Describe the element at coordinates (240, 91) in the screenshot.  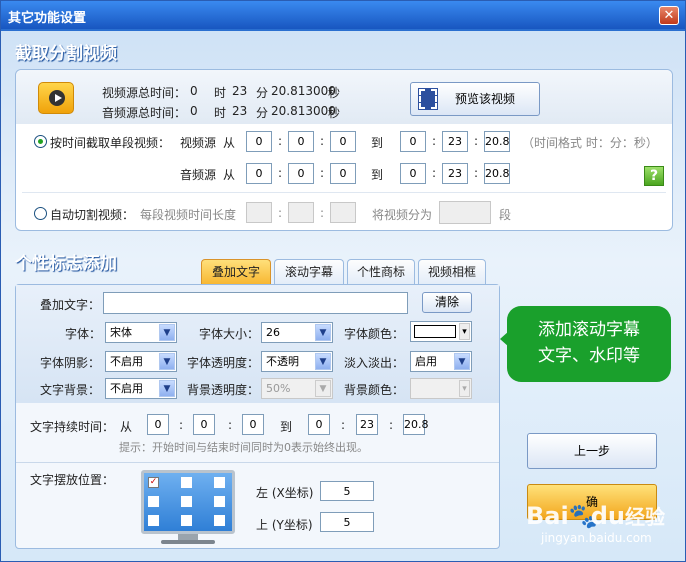
I see `video-total-minutes: 23` at that location.